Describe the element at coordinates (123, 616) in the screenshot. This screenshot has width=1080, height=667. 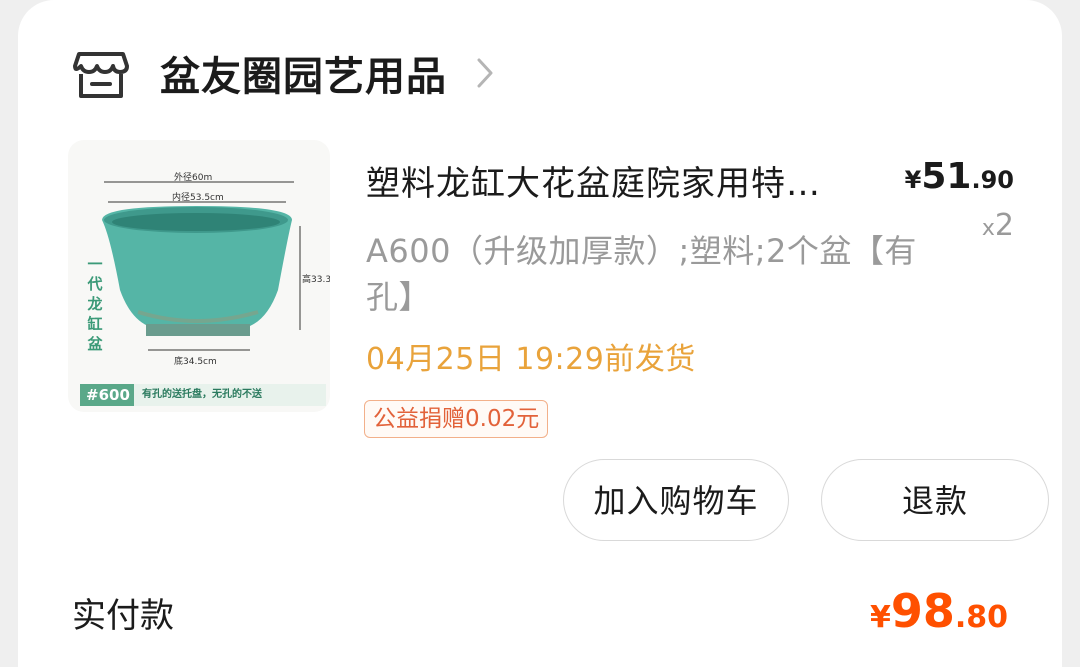
I see `amount-paid-label: 实付款` at that location.